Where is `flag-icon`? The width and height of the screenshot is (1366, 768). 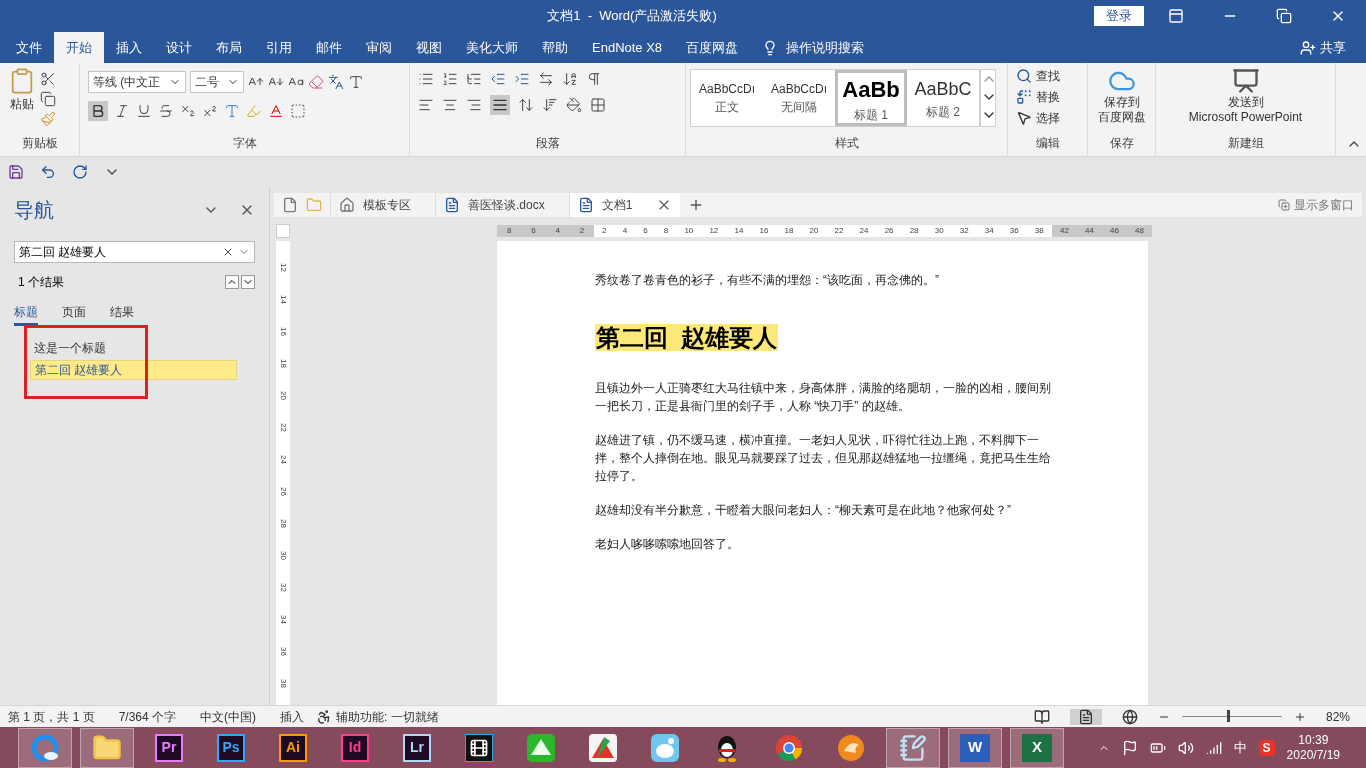
flag-icon is located at coordinates (1129, 747).